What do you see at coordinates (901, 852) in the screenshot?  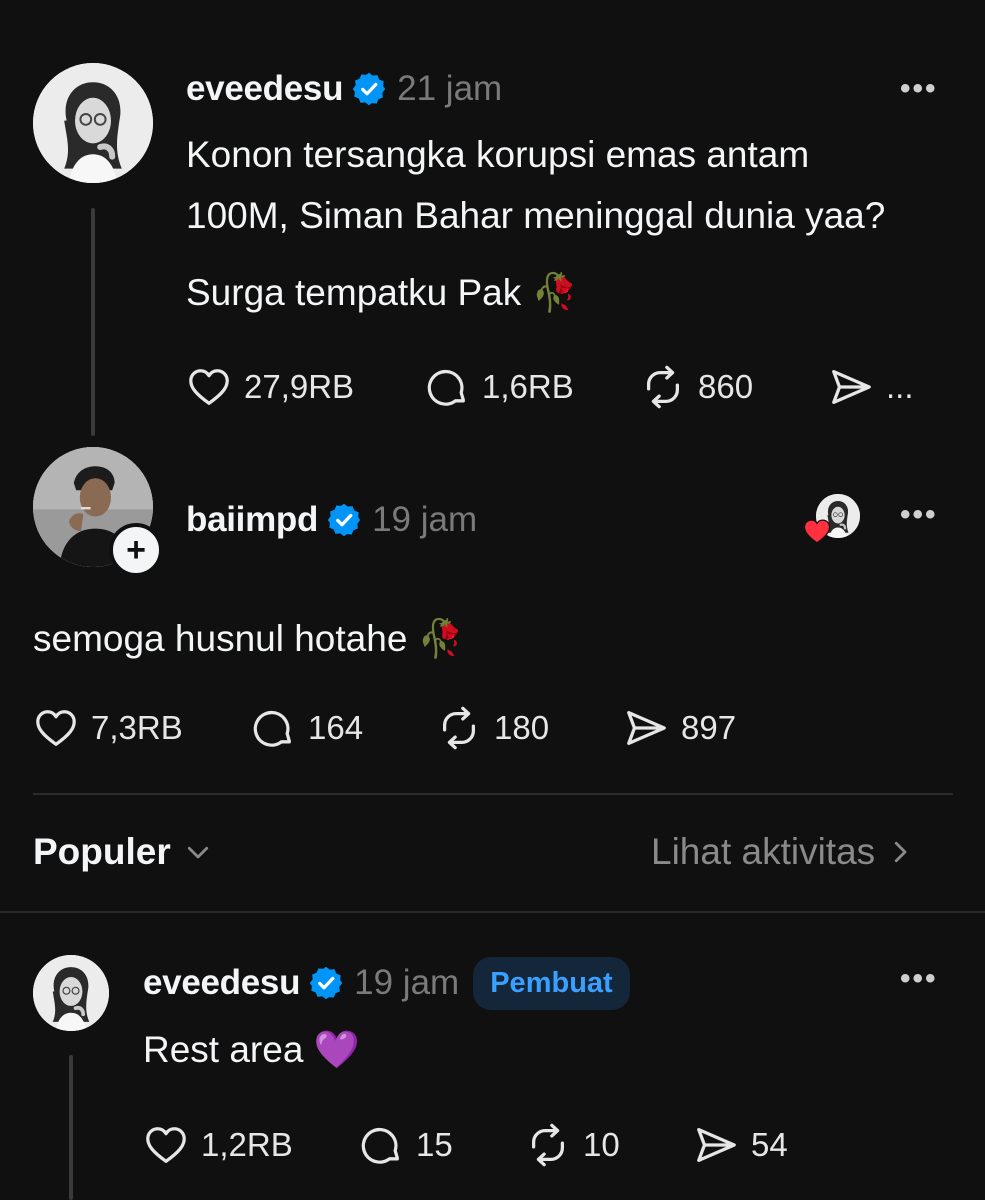 I see `chevron-right-icon` at bounding box center [901, 852].